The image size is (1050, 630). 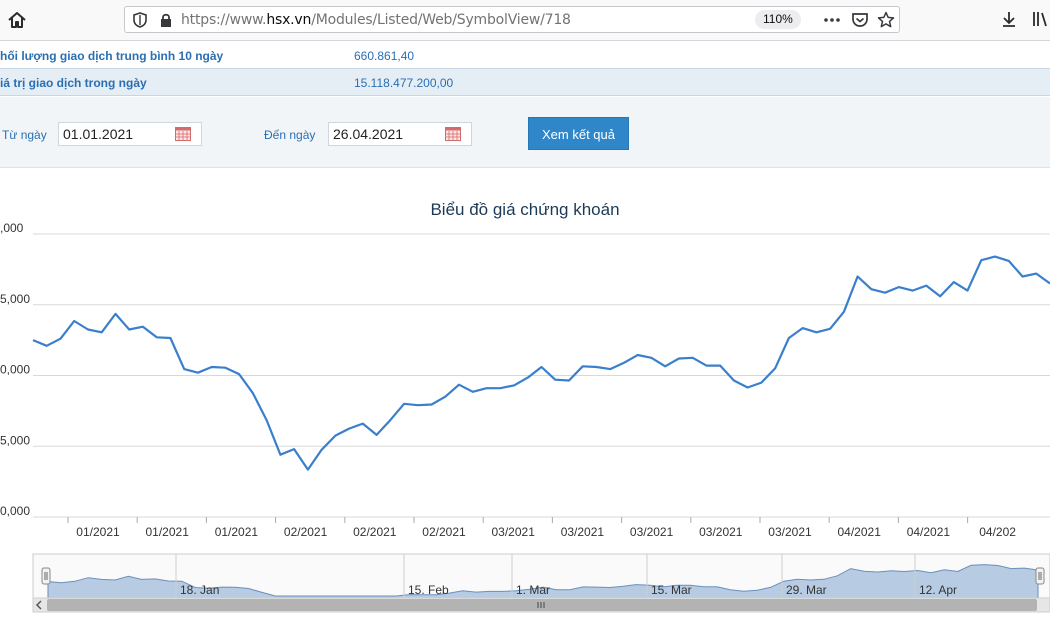 What do you see at coordinates (533, 590) in the screenshot?
I see `navigator-label: 1. Mar` at bounding box center [533, 590].